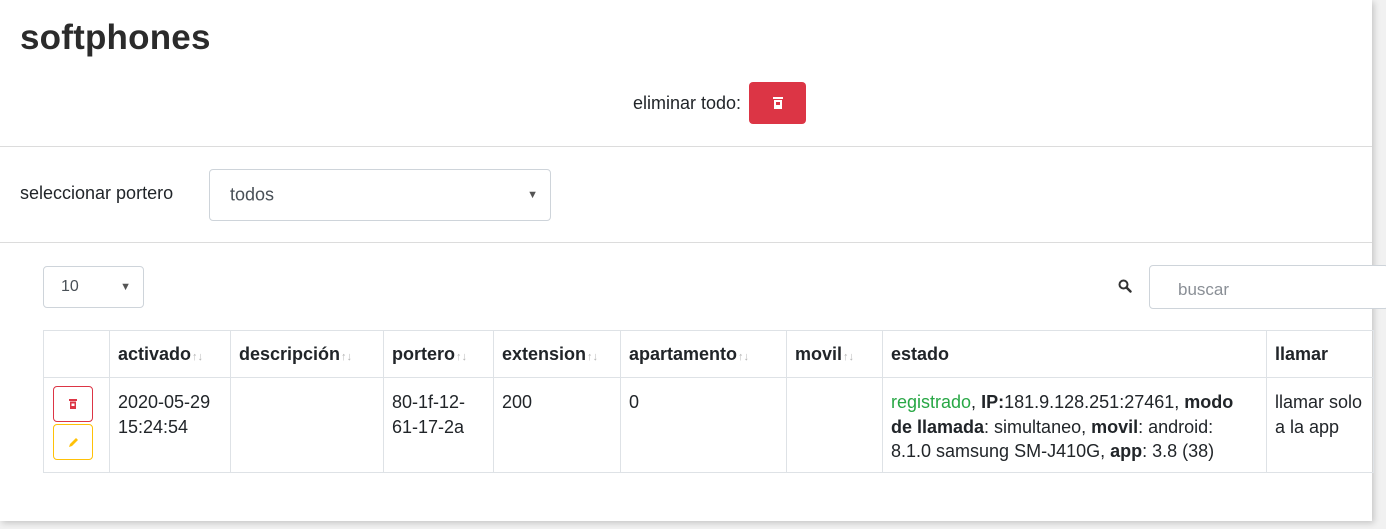  Describe the element at coordinates (307, 425) in the screenshot. I see `cell-descripcion` at that location.